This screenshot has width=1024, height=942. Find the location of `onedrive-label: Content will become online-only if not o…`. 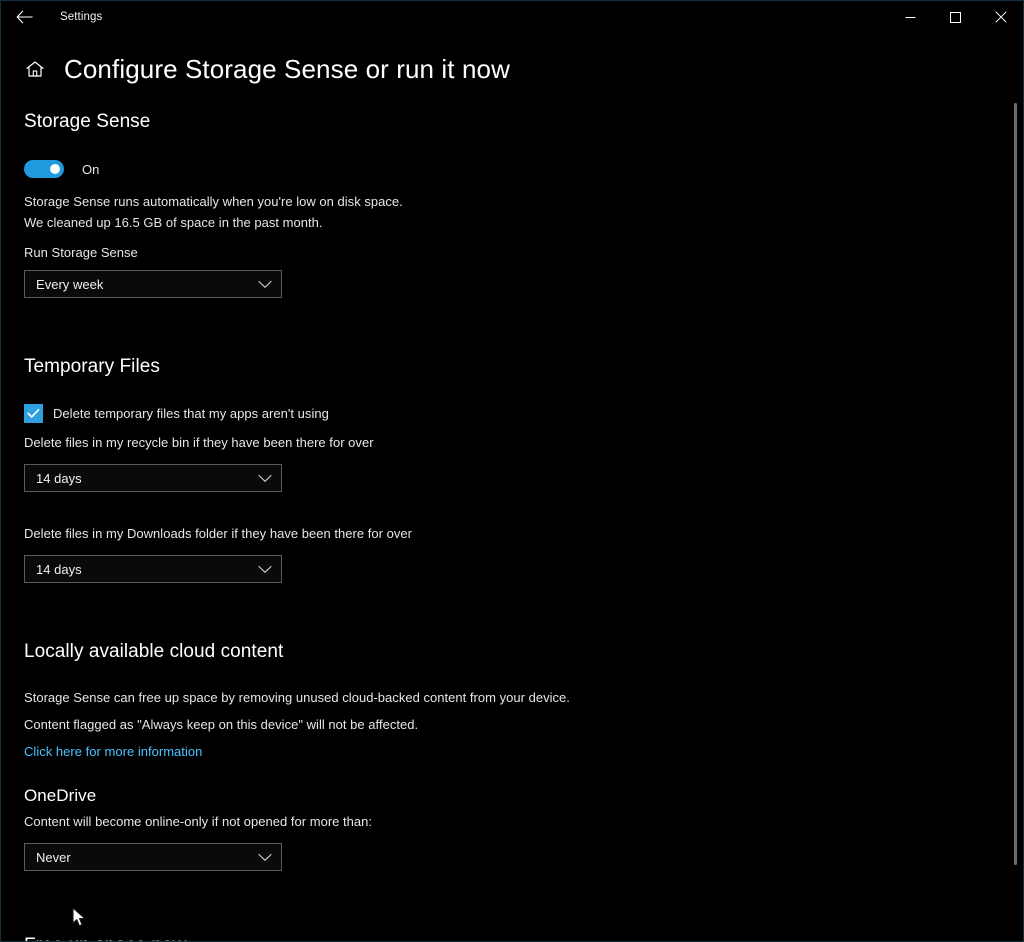

onedrive-label: Content will become online-only if not o… is located at coordinates (198, 821).